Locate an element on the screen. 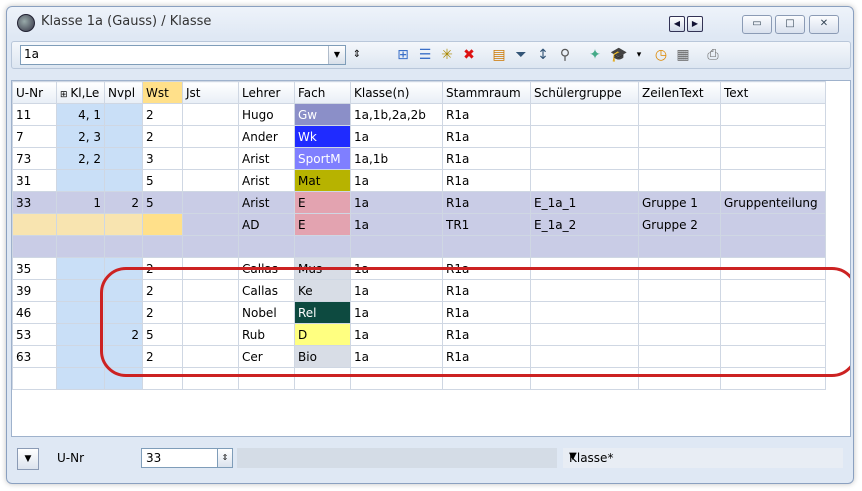 The image size is (862, 491). cell-unr: 7 is located at coordinates (34, 136).